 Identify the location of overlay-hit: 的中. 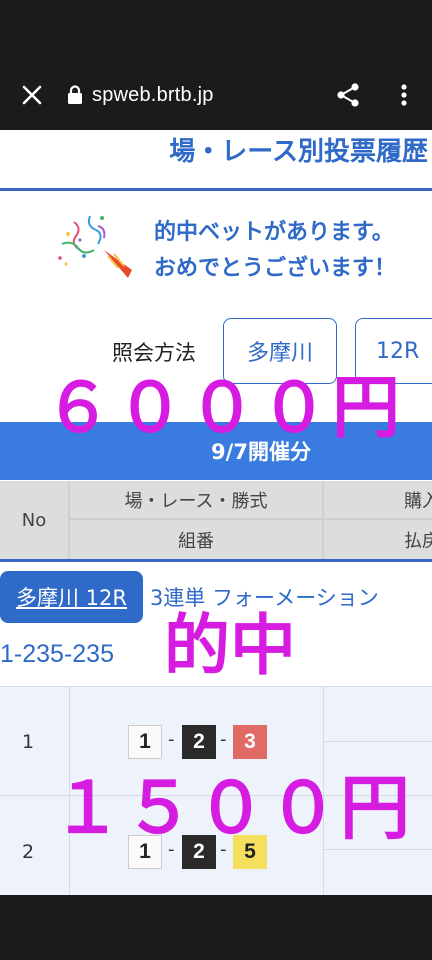
(230, 645).